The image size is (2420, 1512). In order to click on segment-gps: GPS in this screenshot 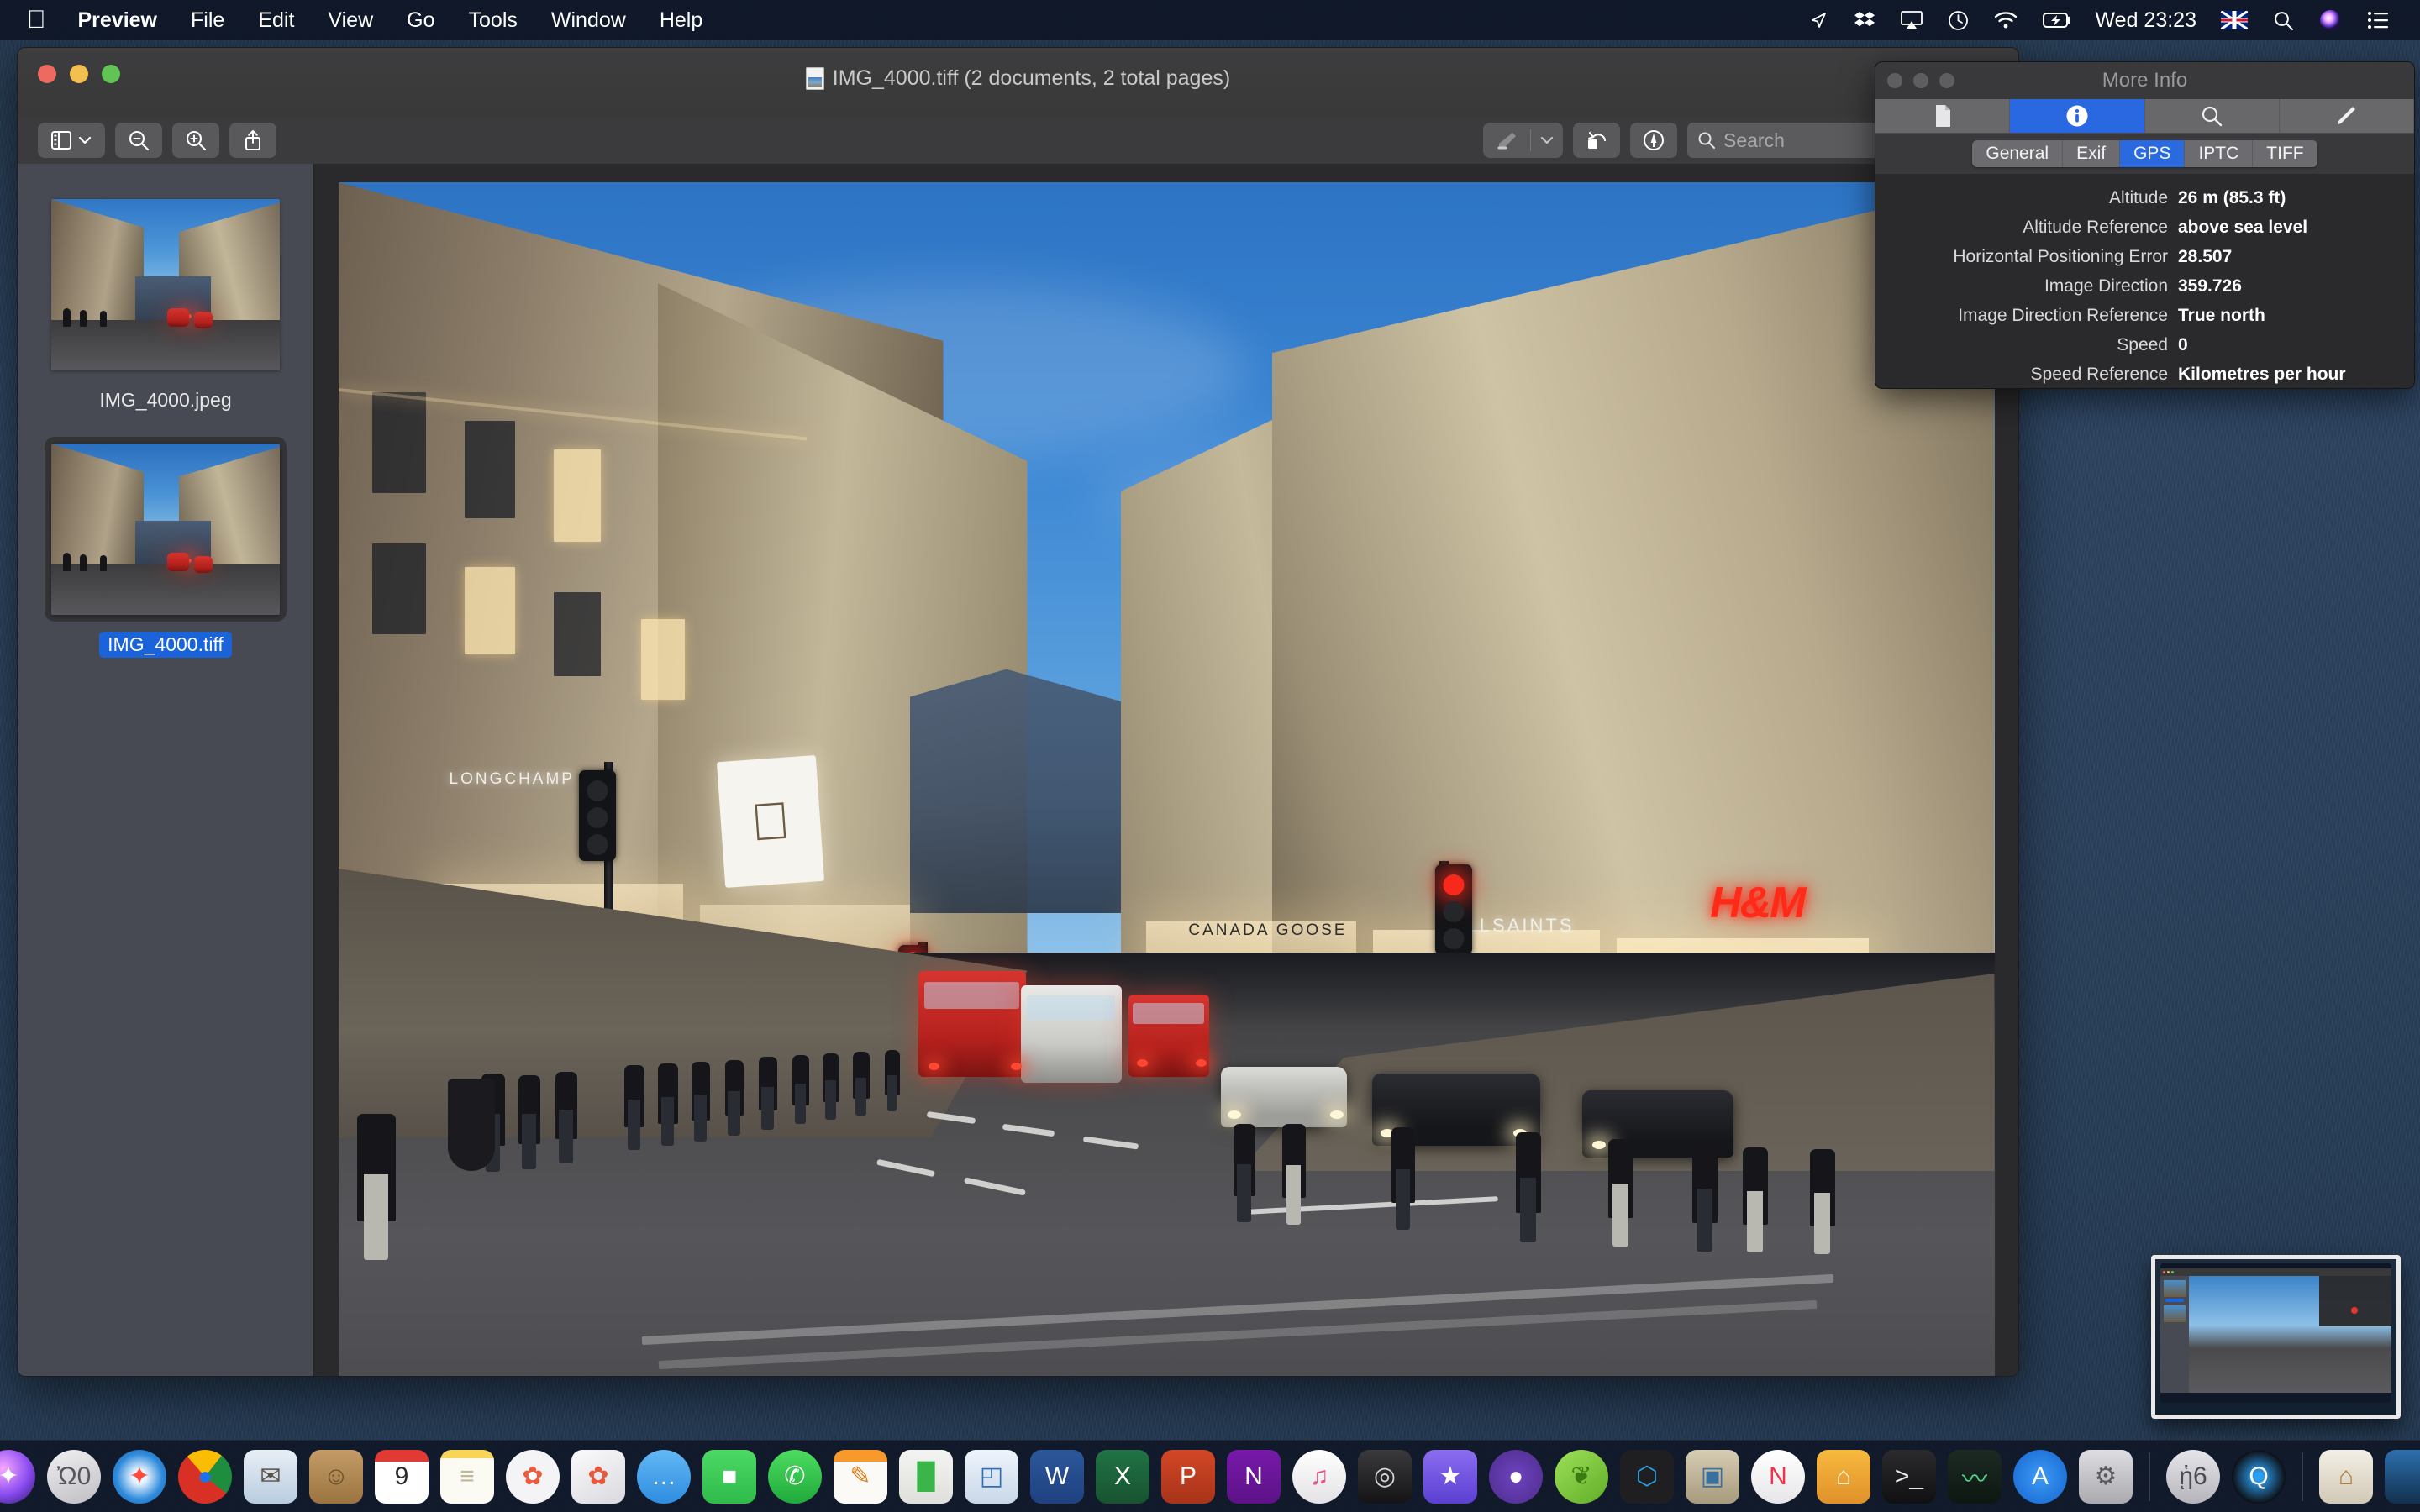, I will do `click(2153, 153)`.